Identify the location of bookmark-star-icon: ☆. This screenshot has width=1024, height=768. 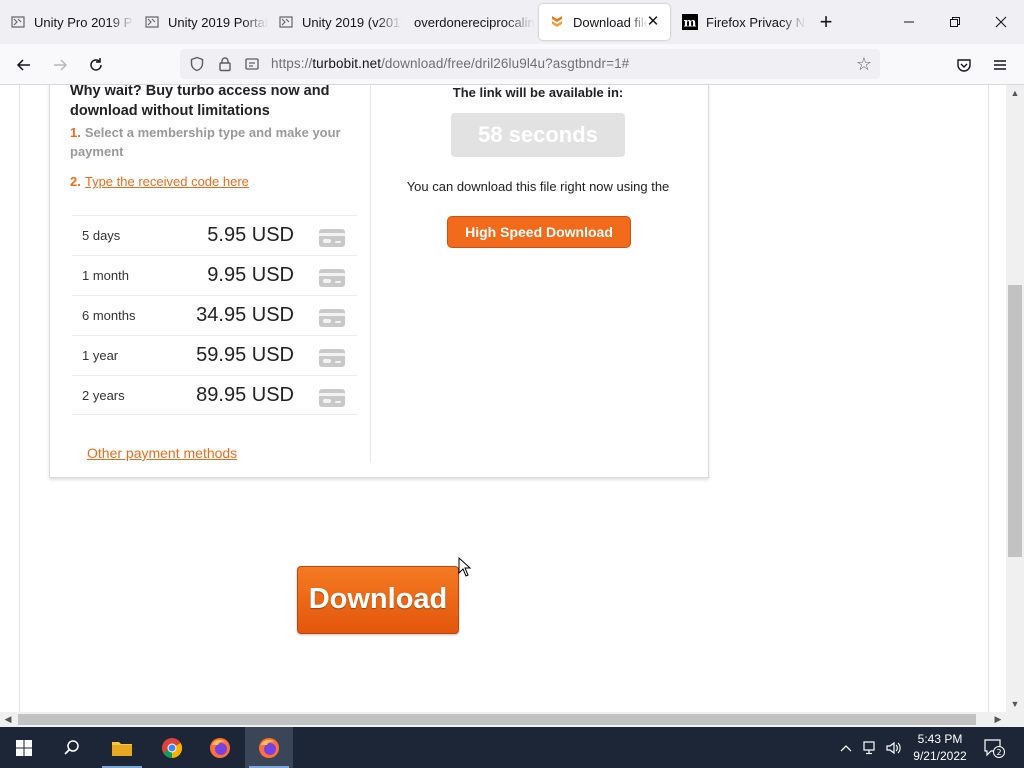
(864, 64).